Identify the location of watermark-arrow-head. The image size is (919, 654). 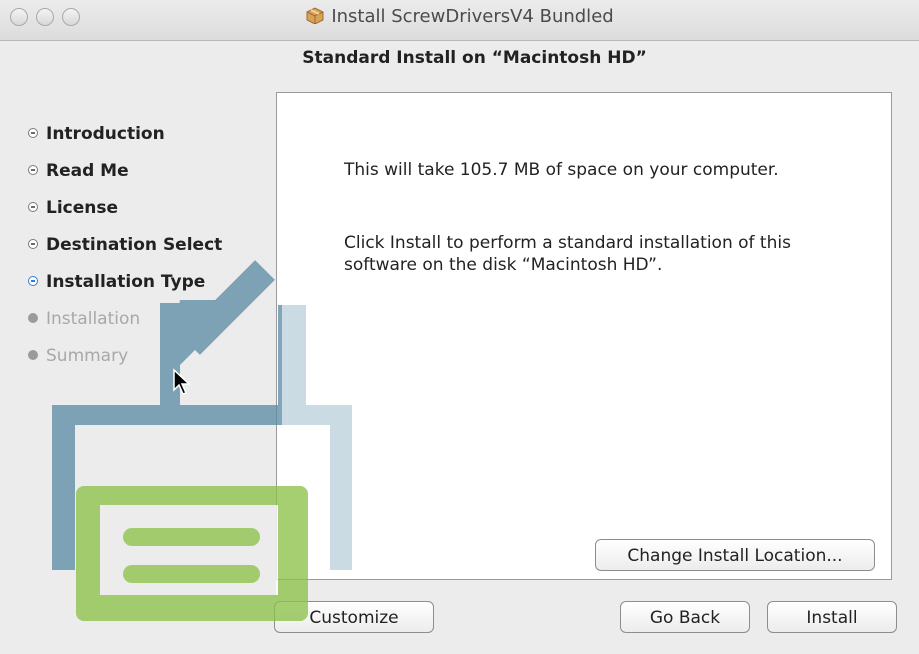
(207, 337).